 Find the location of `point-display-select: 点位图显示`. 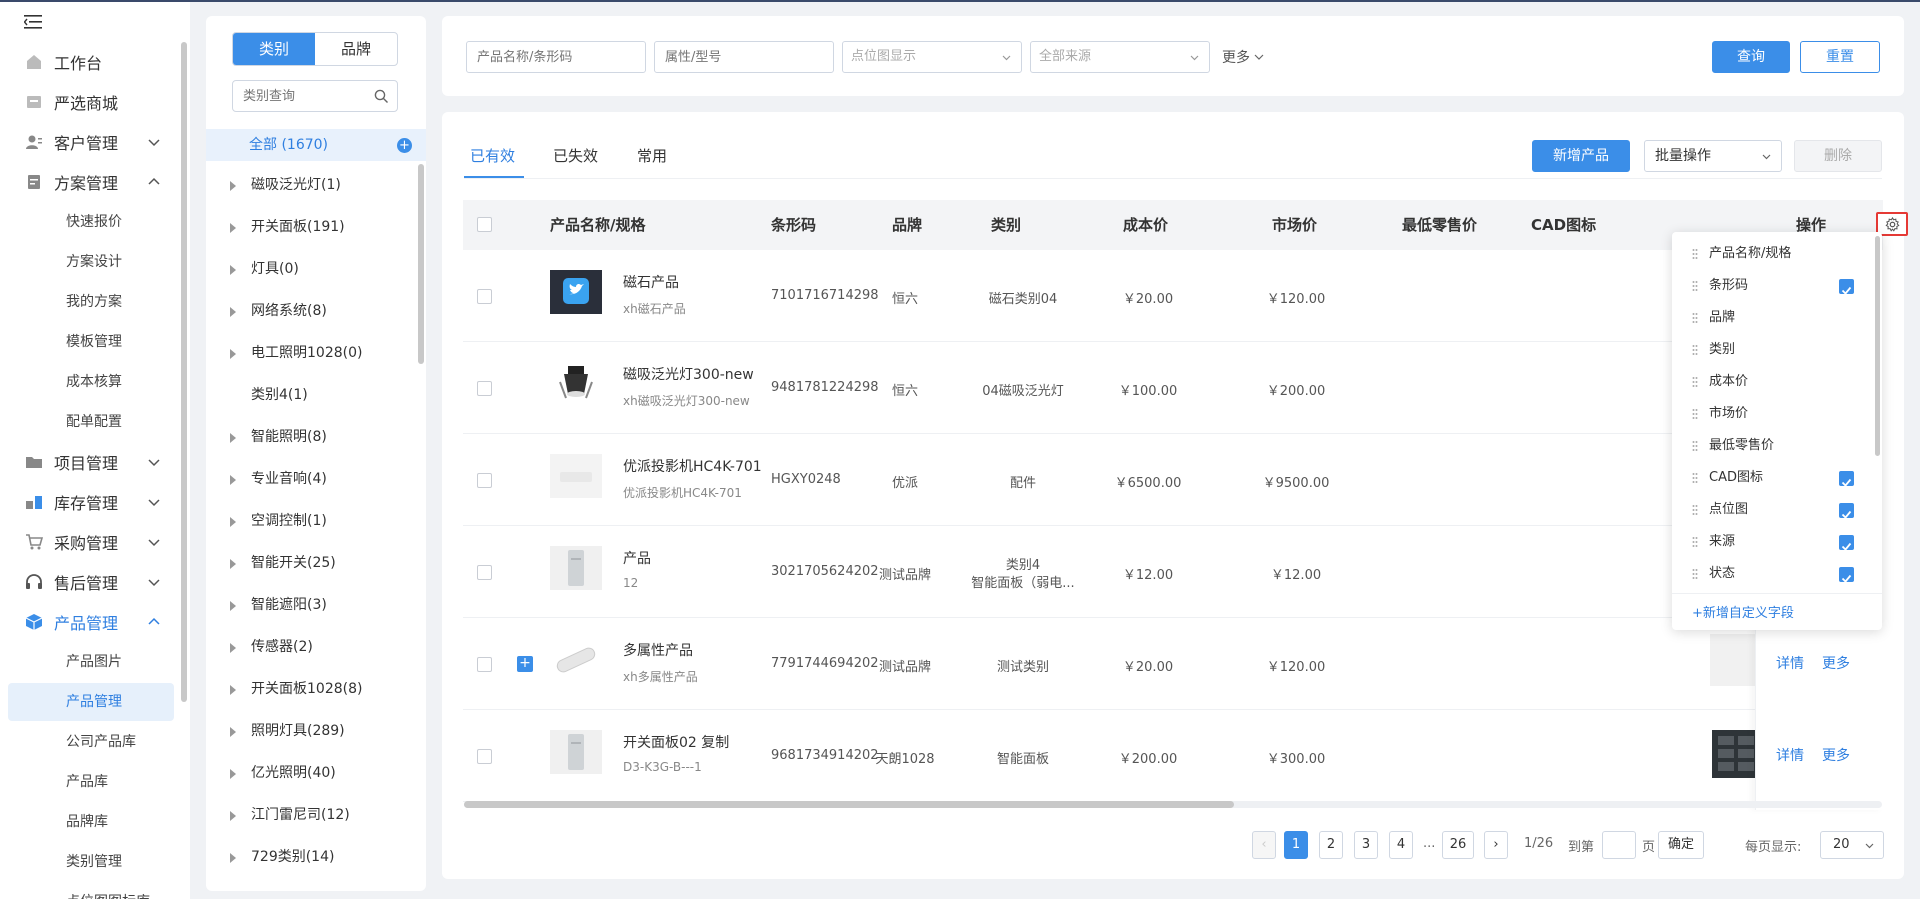

point-display-select: 点位图显示 is located at coordinates (932, 57).